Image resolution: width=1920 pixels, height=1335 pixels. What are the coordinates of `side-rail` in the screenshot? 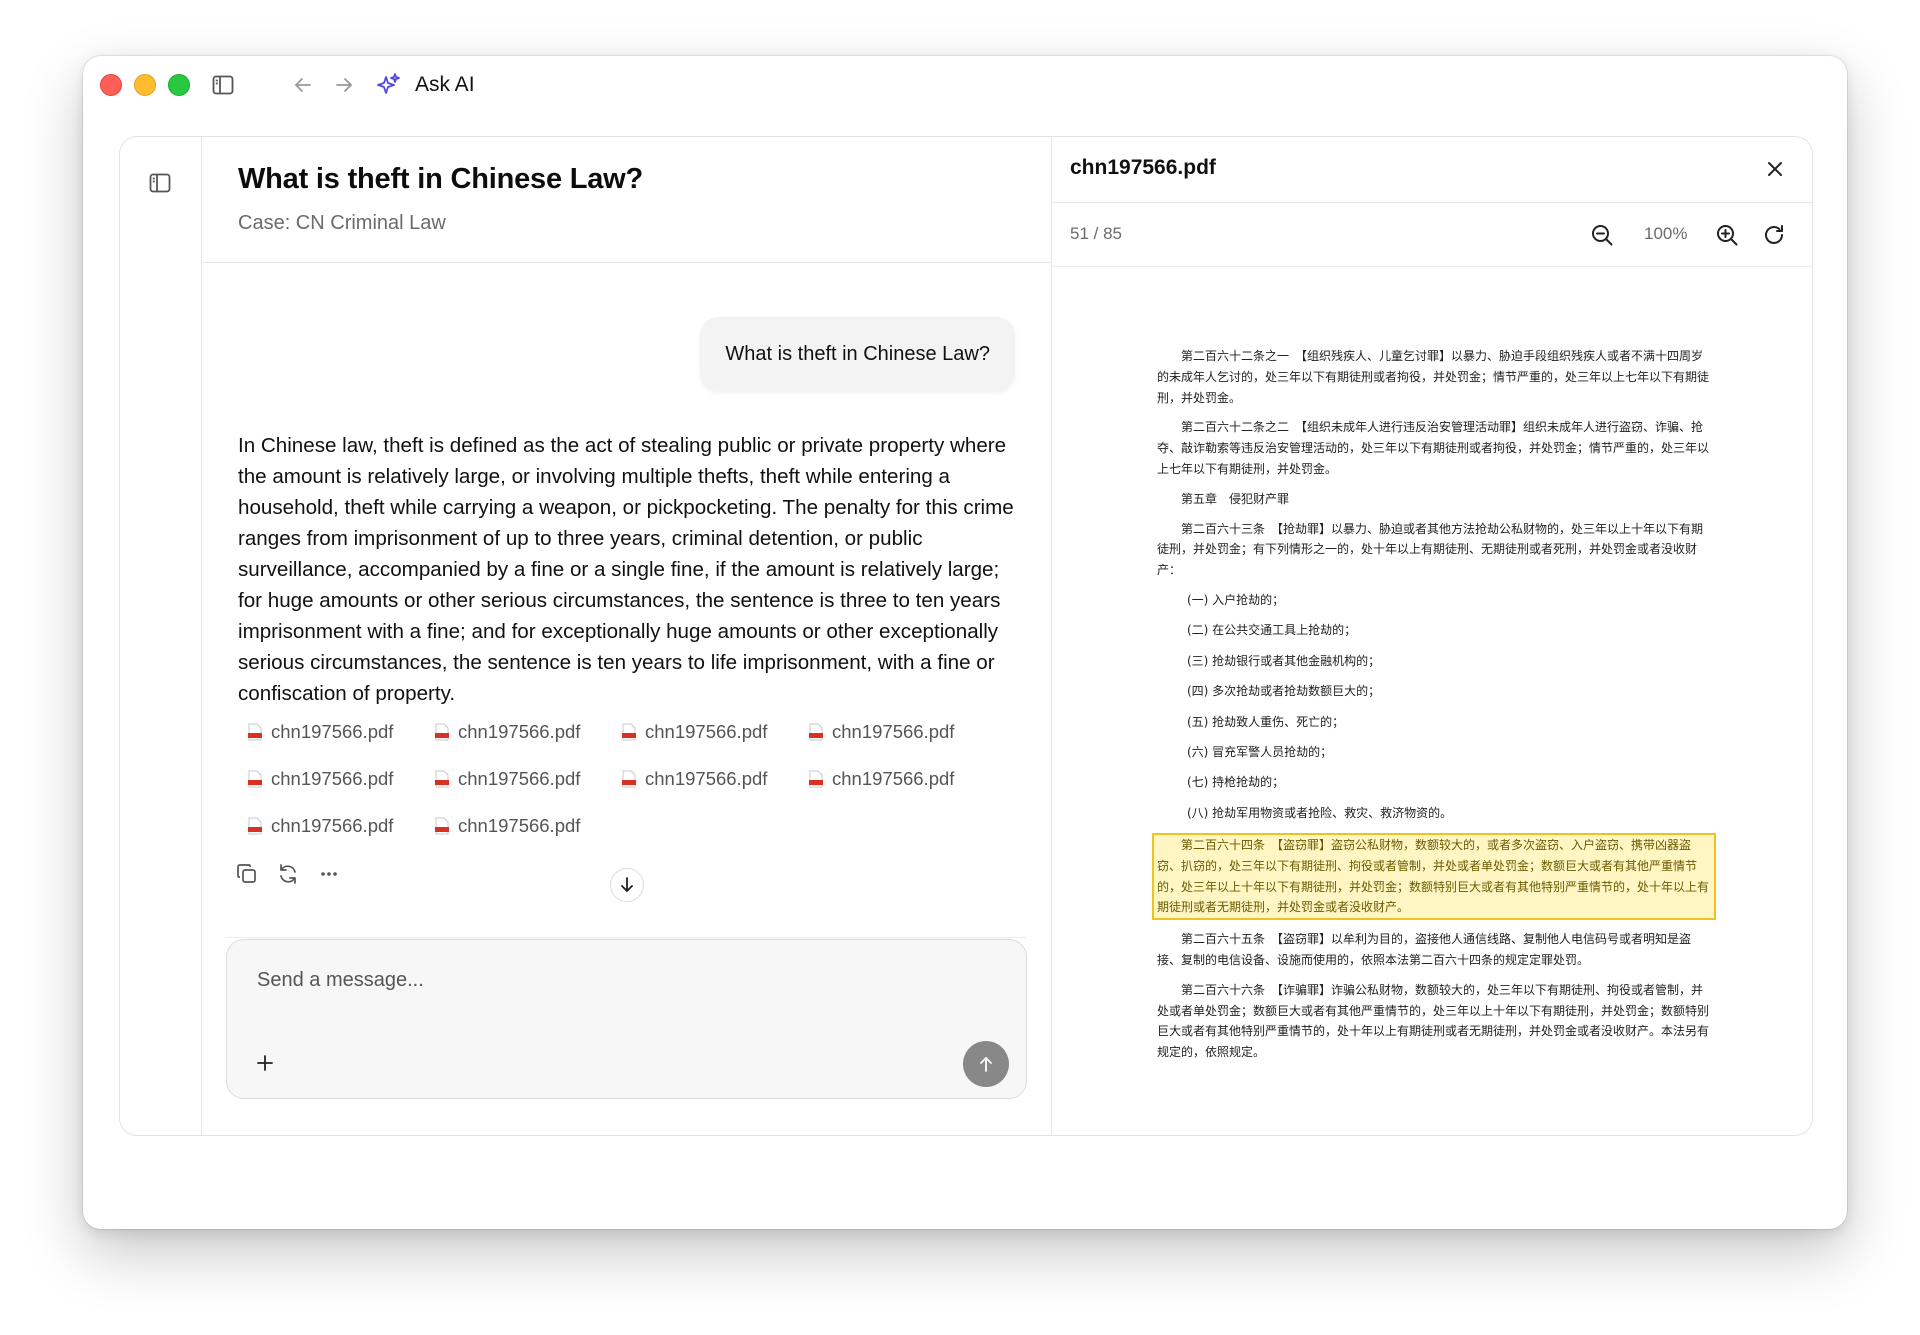 It's located at (161, 636).